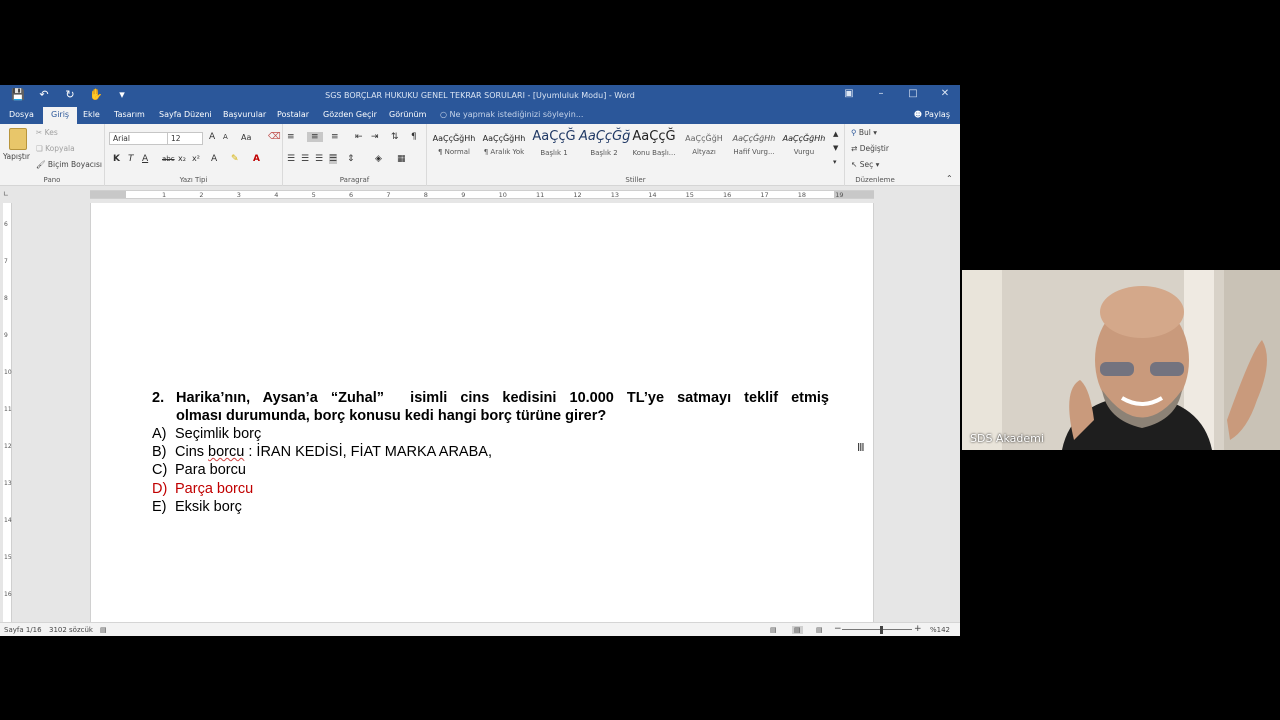  I want to click on numbering-icon: ≡, so click(315, 137).